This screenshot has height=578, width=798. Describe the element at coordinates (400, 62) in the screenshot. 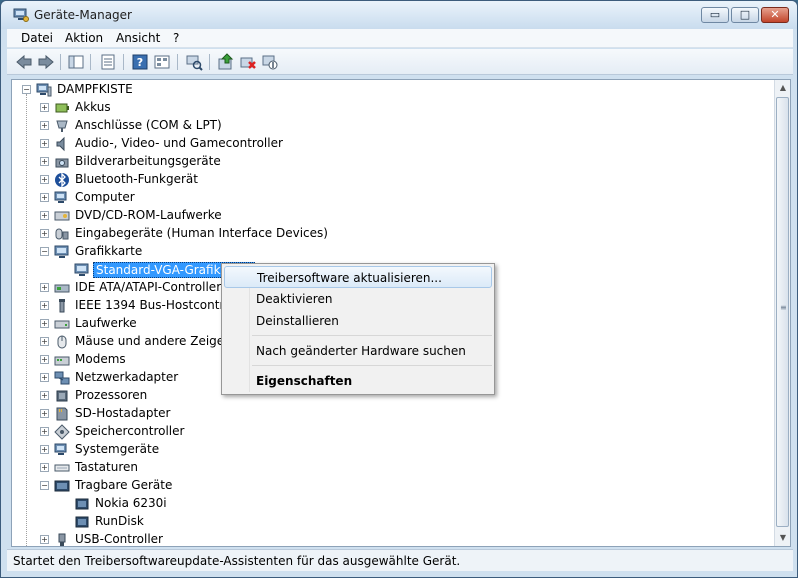

I see `toolbar: ?` at that location.